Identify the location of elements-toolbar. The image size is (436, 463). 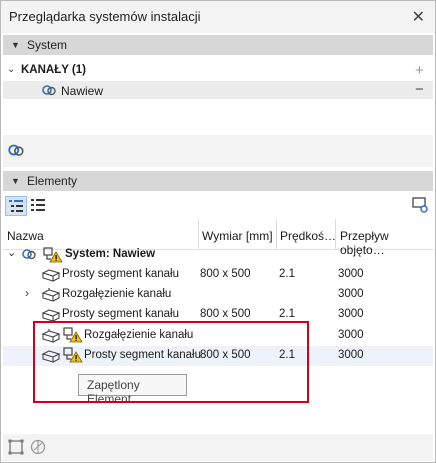
(218, 206).